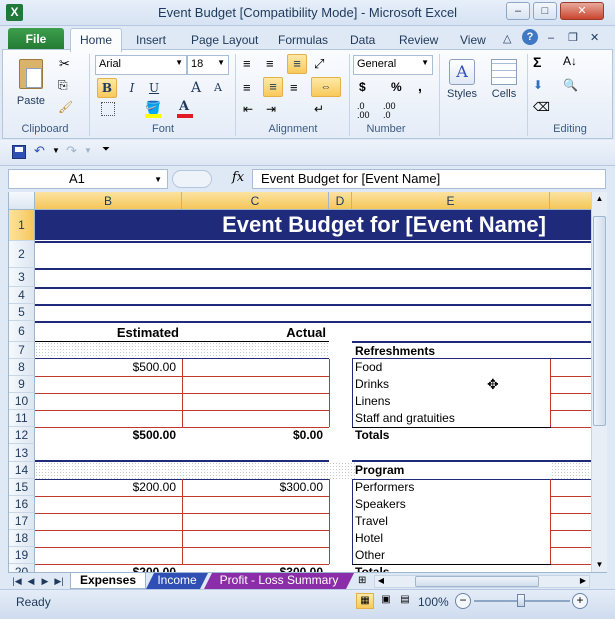  What do you see at coordinates (17, 581) in the screenshot?
I see `first-sheet-icon: |◀` at bounding box center [17, 581].